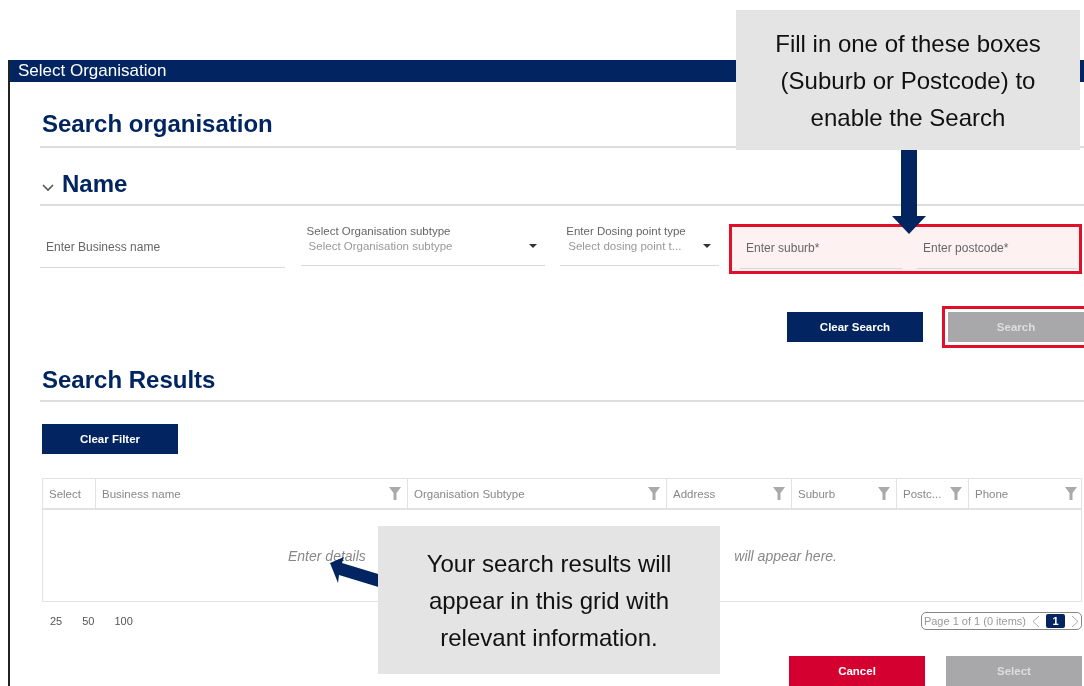 Image resolution: width=1084 pixels, height=686 pixels. Describe the element at coordinates (536, 493) in the screenshot. I see `column-header: Organisation Subtype` at that location.